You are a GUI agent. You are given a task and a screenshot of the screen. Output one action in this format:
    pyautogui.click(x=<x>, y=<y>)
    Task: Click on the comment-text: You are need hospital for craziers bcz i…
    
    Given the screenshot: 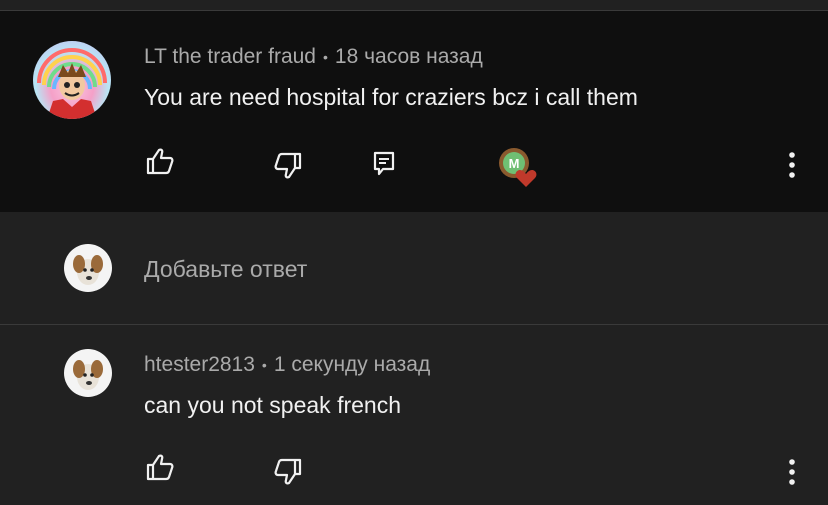 What is the action you would take?
    pyautogui.click(x=391, y=97)
    